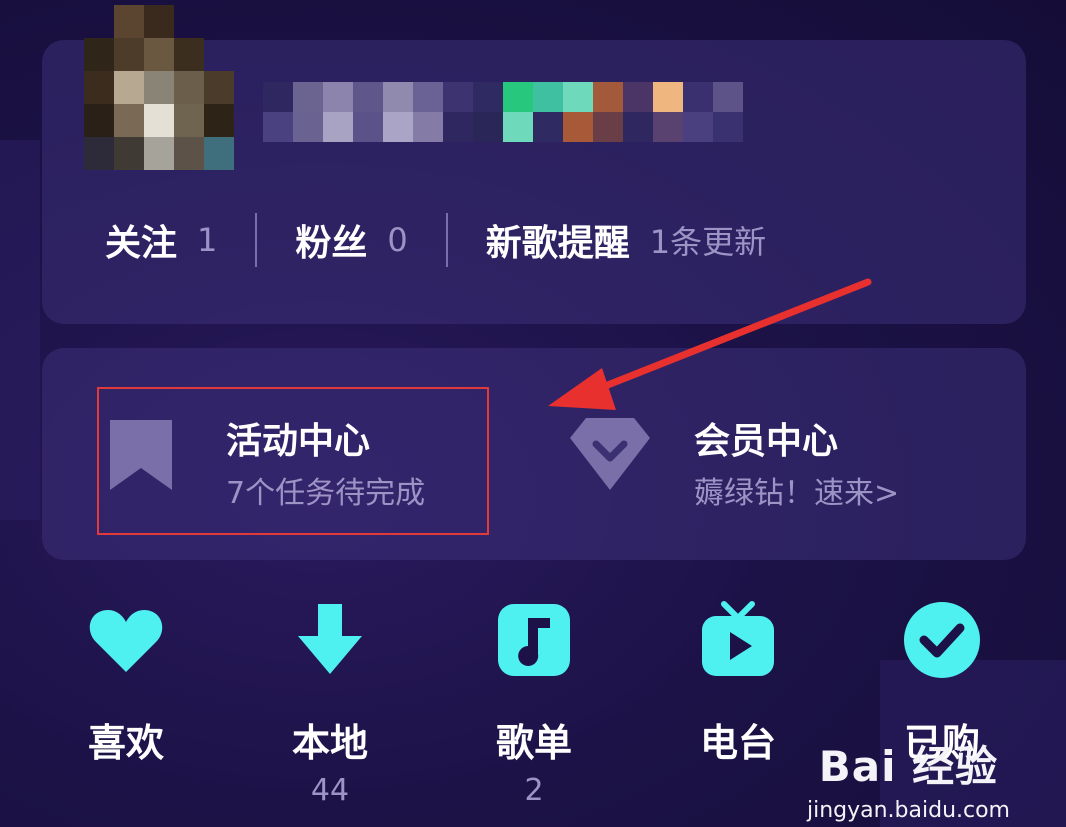  What do you see at coordinates (331, 240) in the screenshot?
I see `fans-label: 粉丝` at bounding box center [331, 240].